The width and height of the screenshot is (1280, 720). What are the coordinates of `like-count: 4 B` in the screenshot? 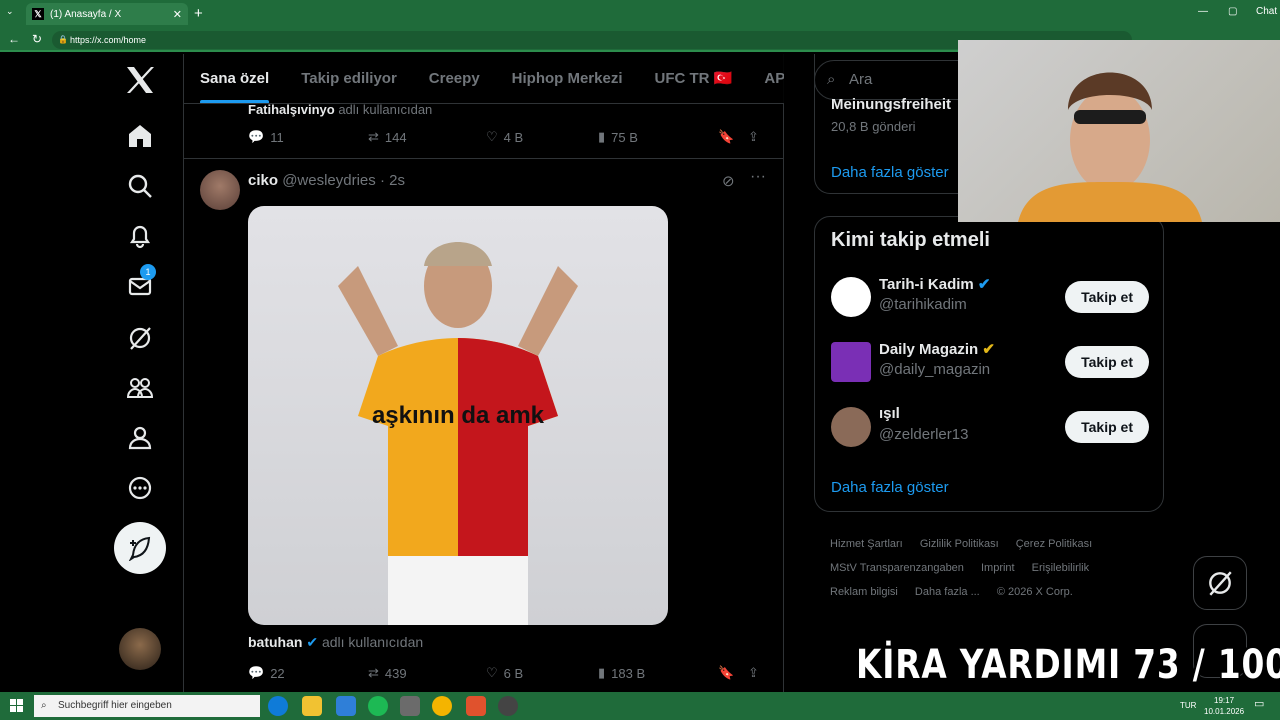 It's located at (513, 137).